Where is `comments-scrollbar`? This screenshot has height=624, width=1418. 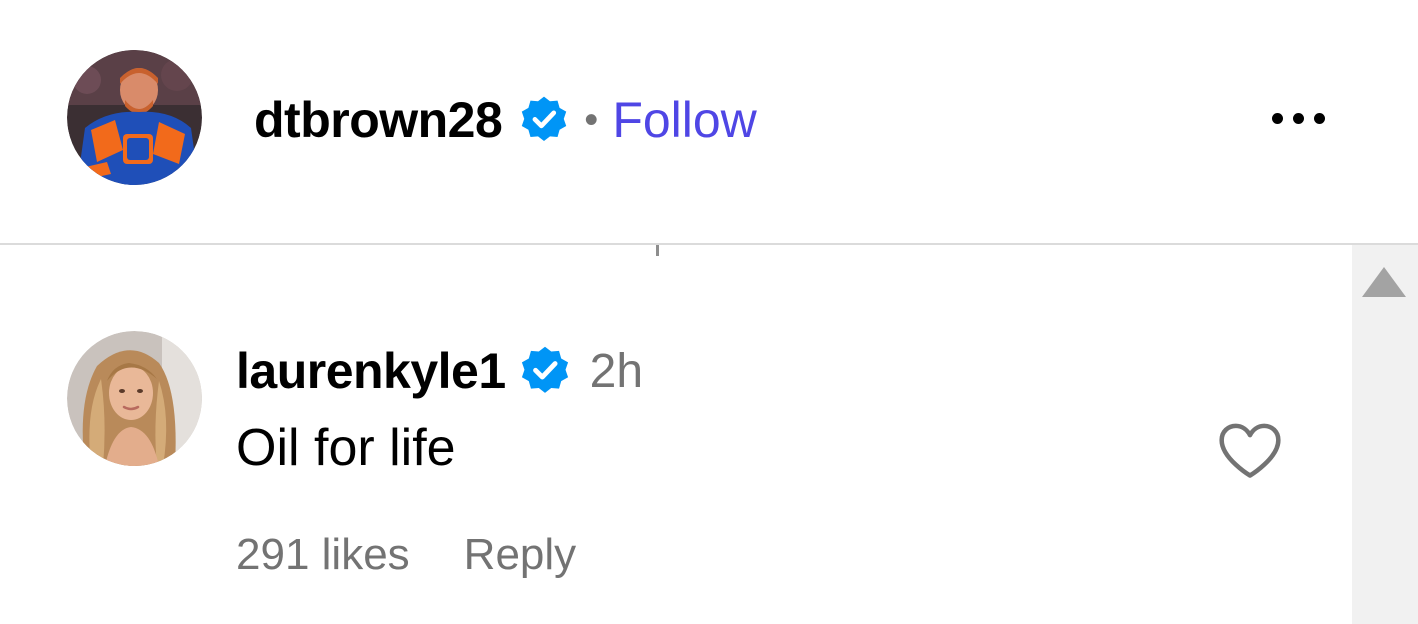
comments-scrollbar is located at coordinates (1385, 434).